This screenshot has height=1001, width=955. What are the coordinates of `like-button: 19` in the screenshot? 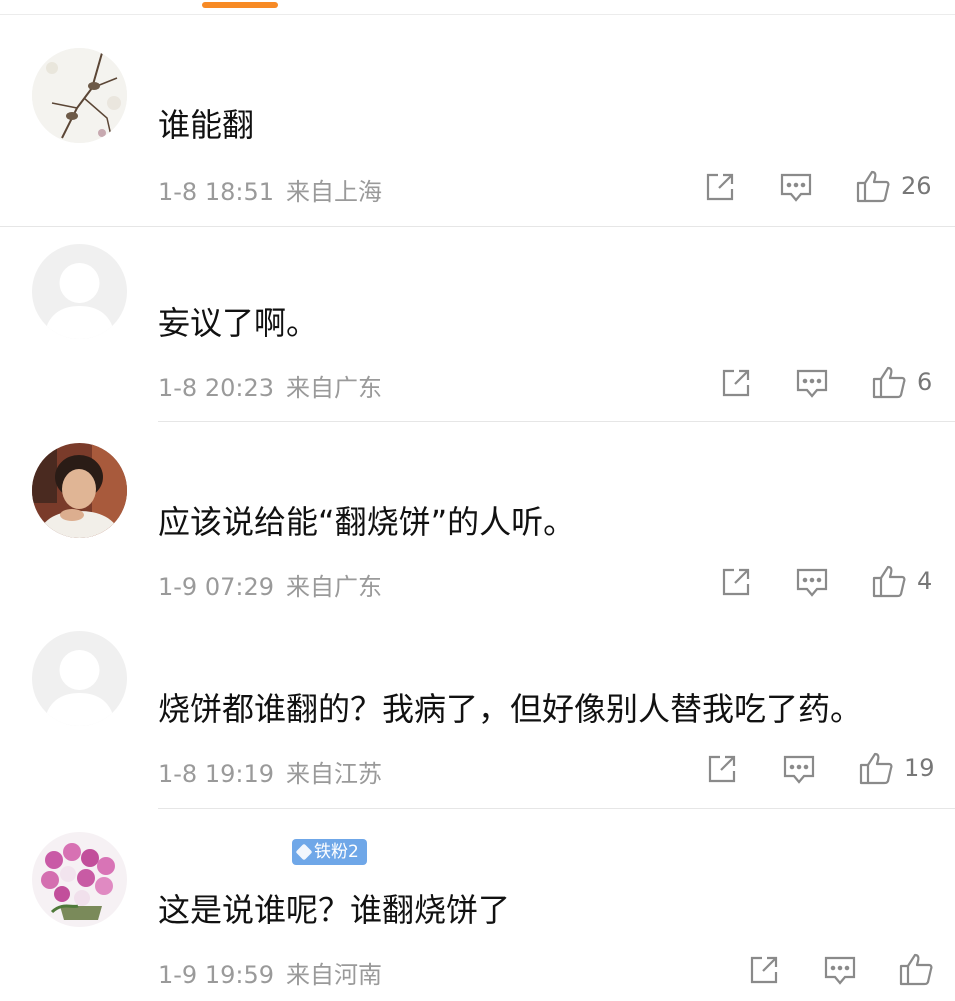 It's located at (896, 768).